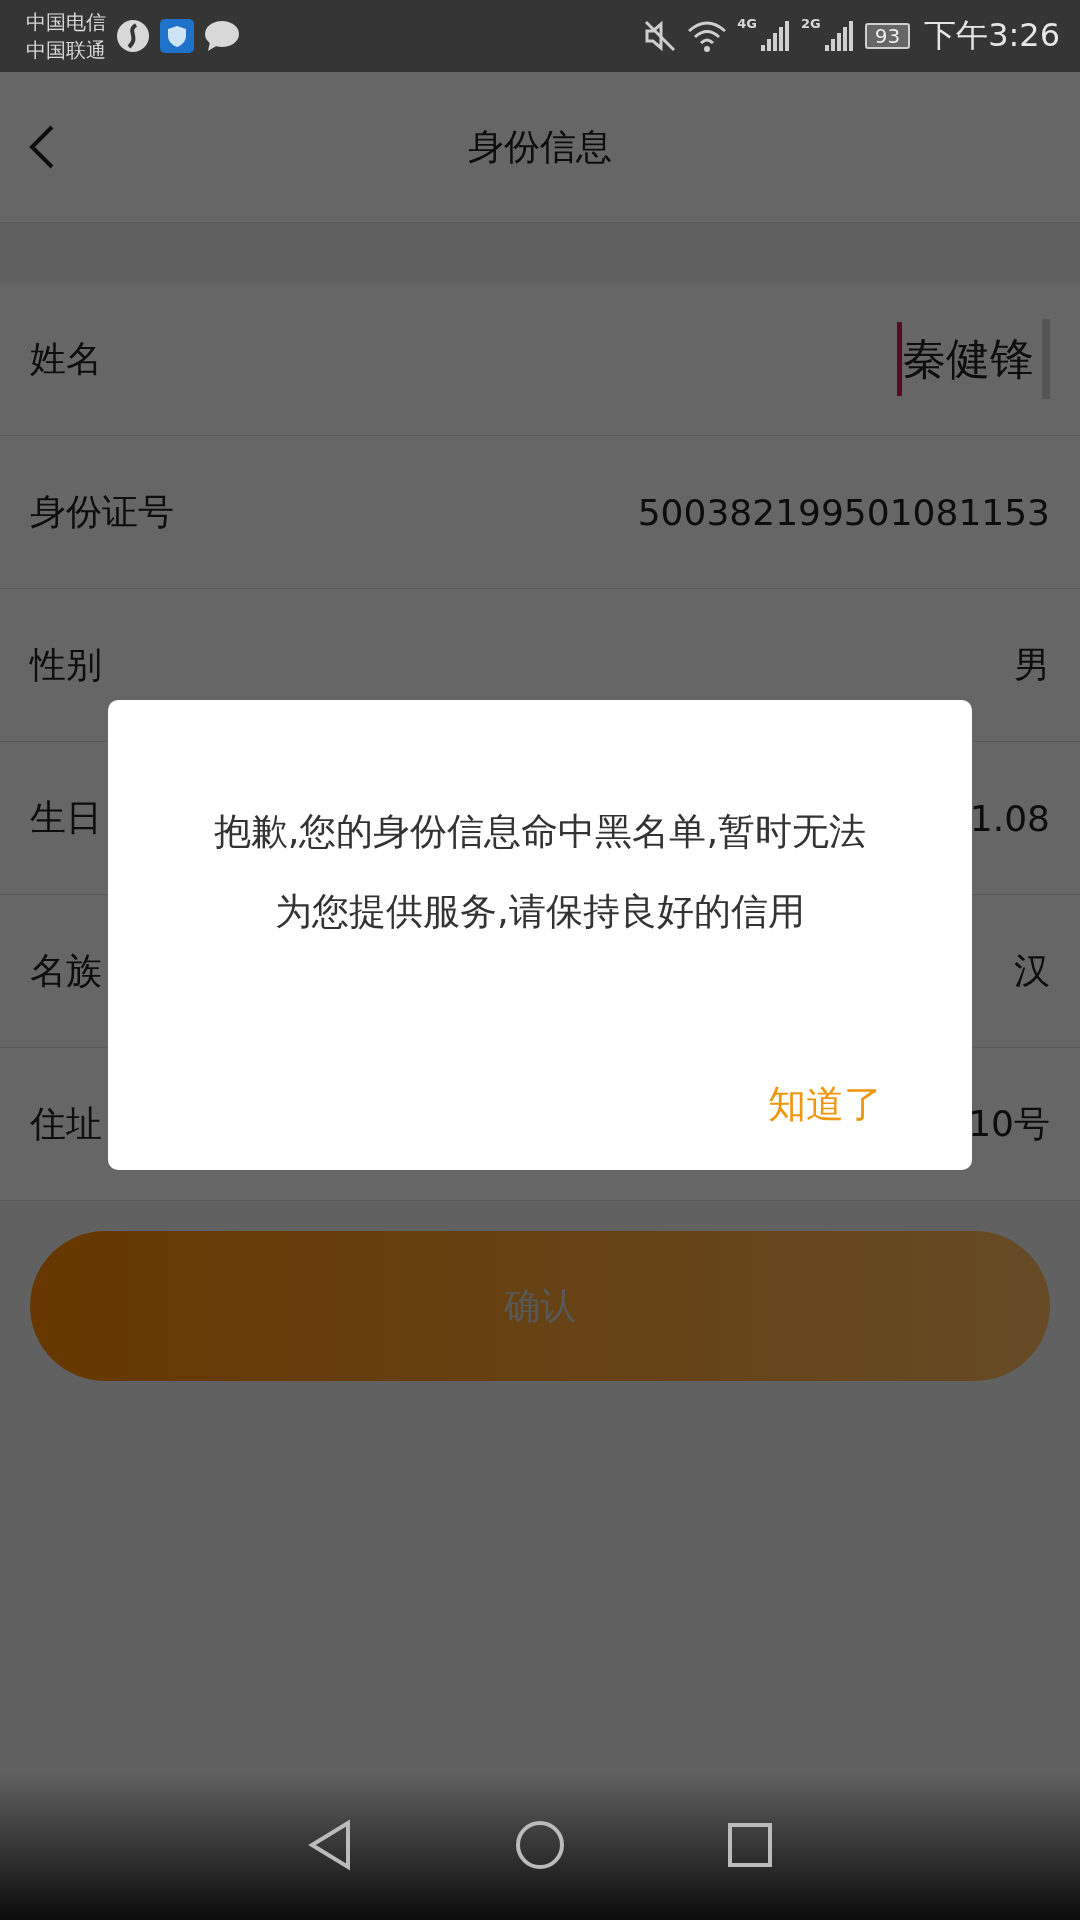 The width and height of the screenshot is (1080, 1920). I want to click on field-label: 姓名, so click(66, 358).